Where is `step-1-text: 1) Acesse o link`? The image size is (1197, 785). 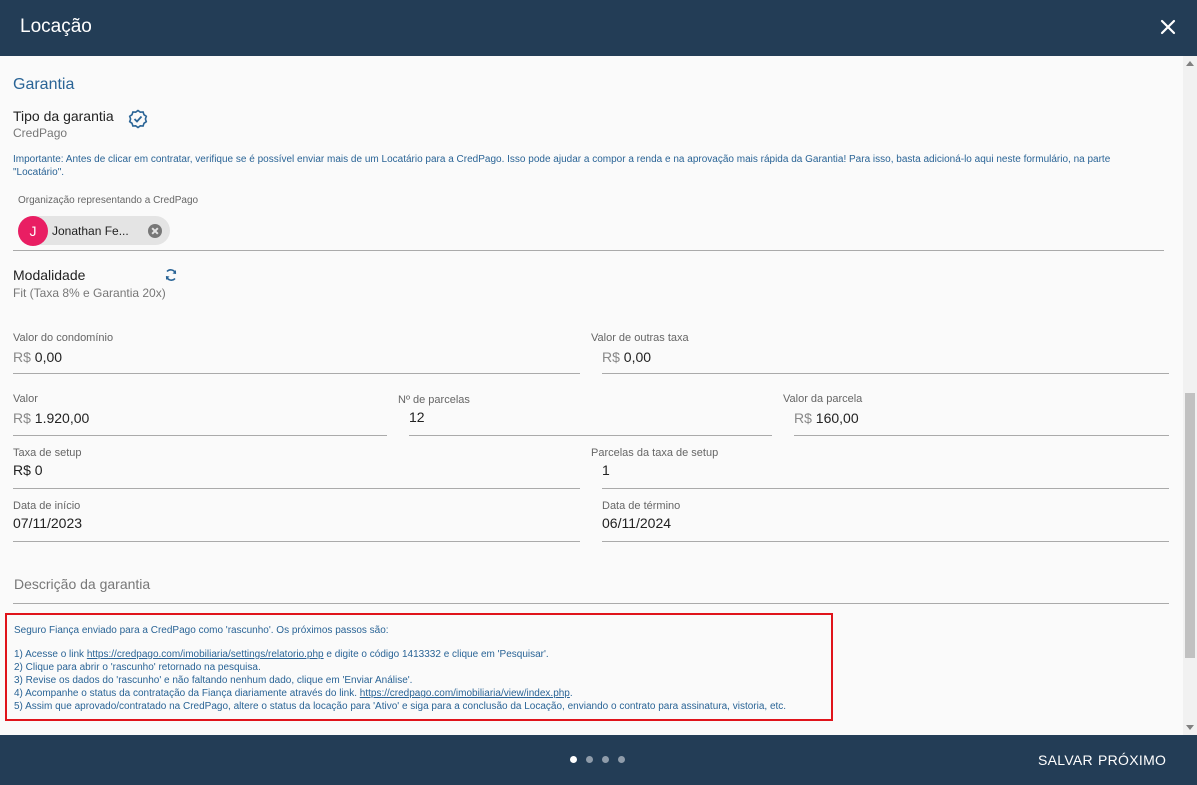 step-1-text: 1) Acesse o link is located at coordinates (50, 654).